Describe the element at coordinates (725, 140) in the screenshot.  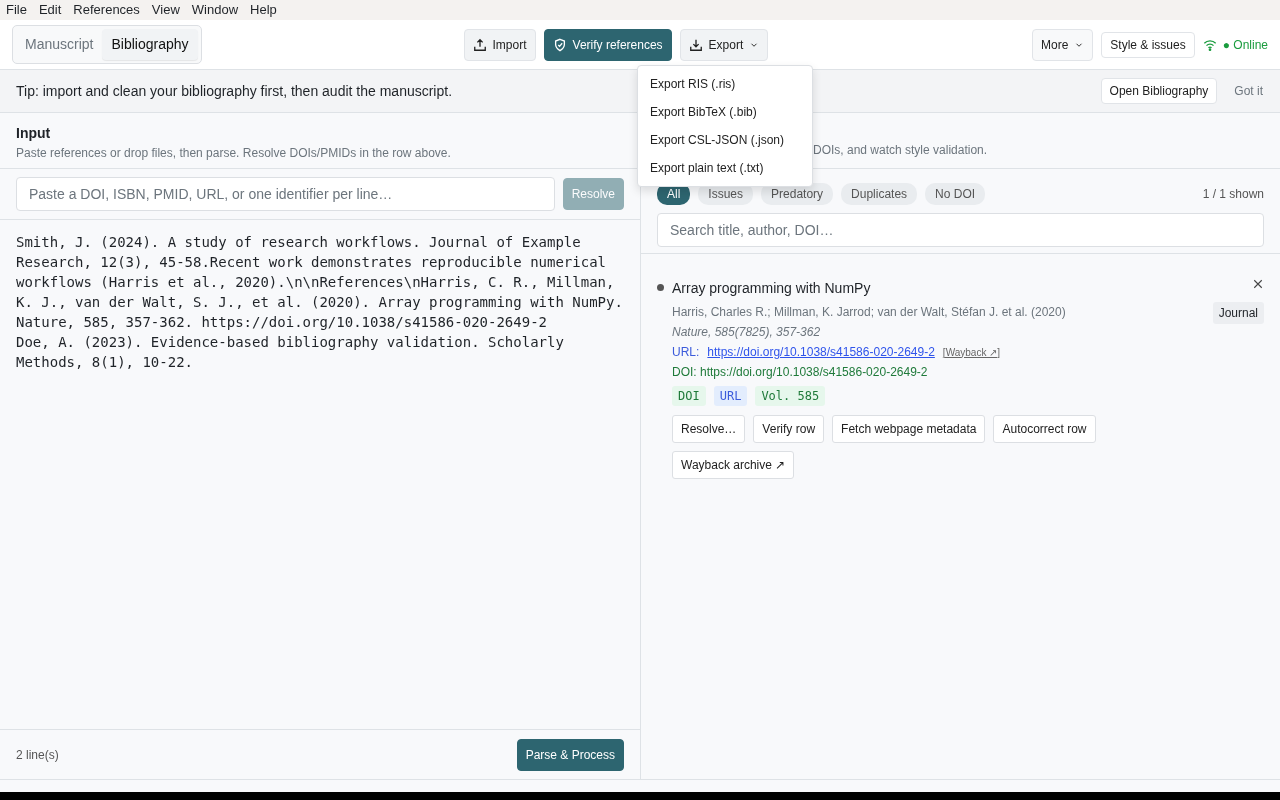
I see `menu-item: Export CSL-JSON (.json)` at that location.